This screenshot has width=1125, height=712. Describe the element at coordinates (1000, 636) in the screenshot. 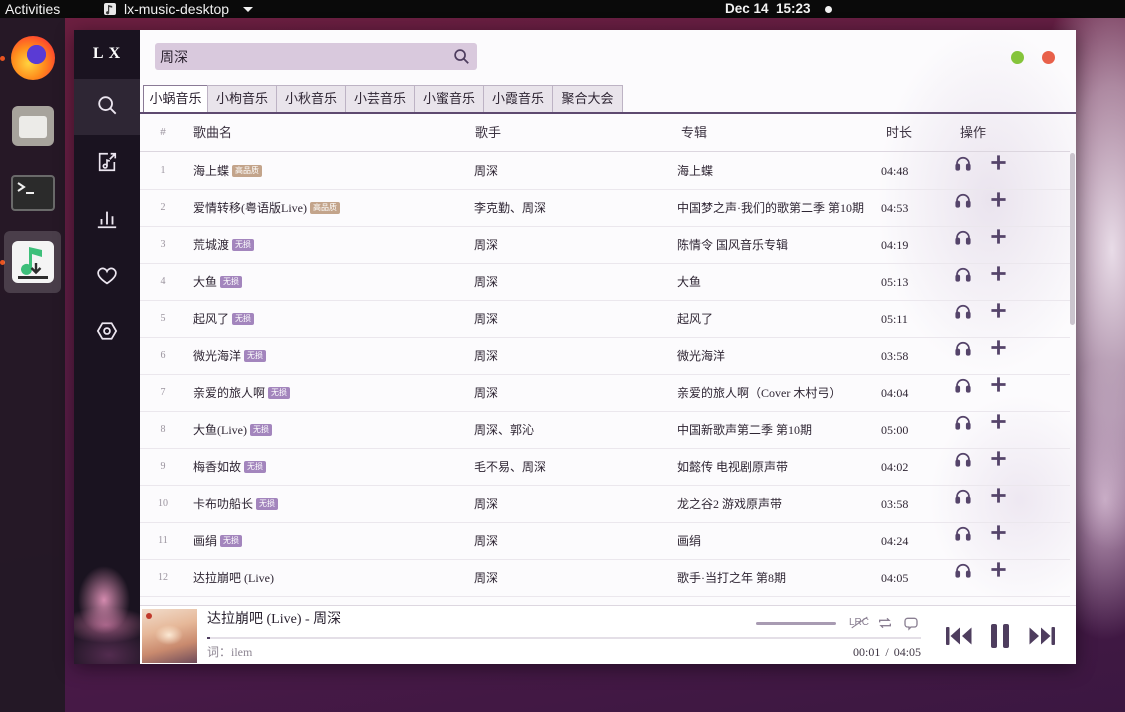

I see `pause-button` at that location.